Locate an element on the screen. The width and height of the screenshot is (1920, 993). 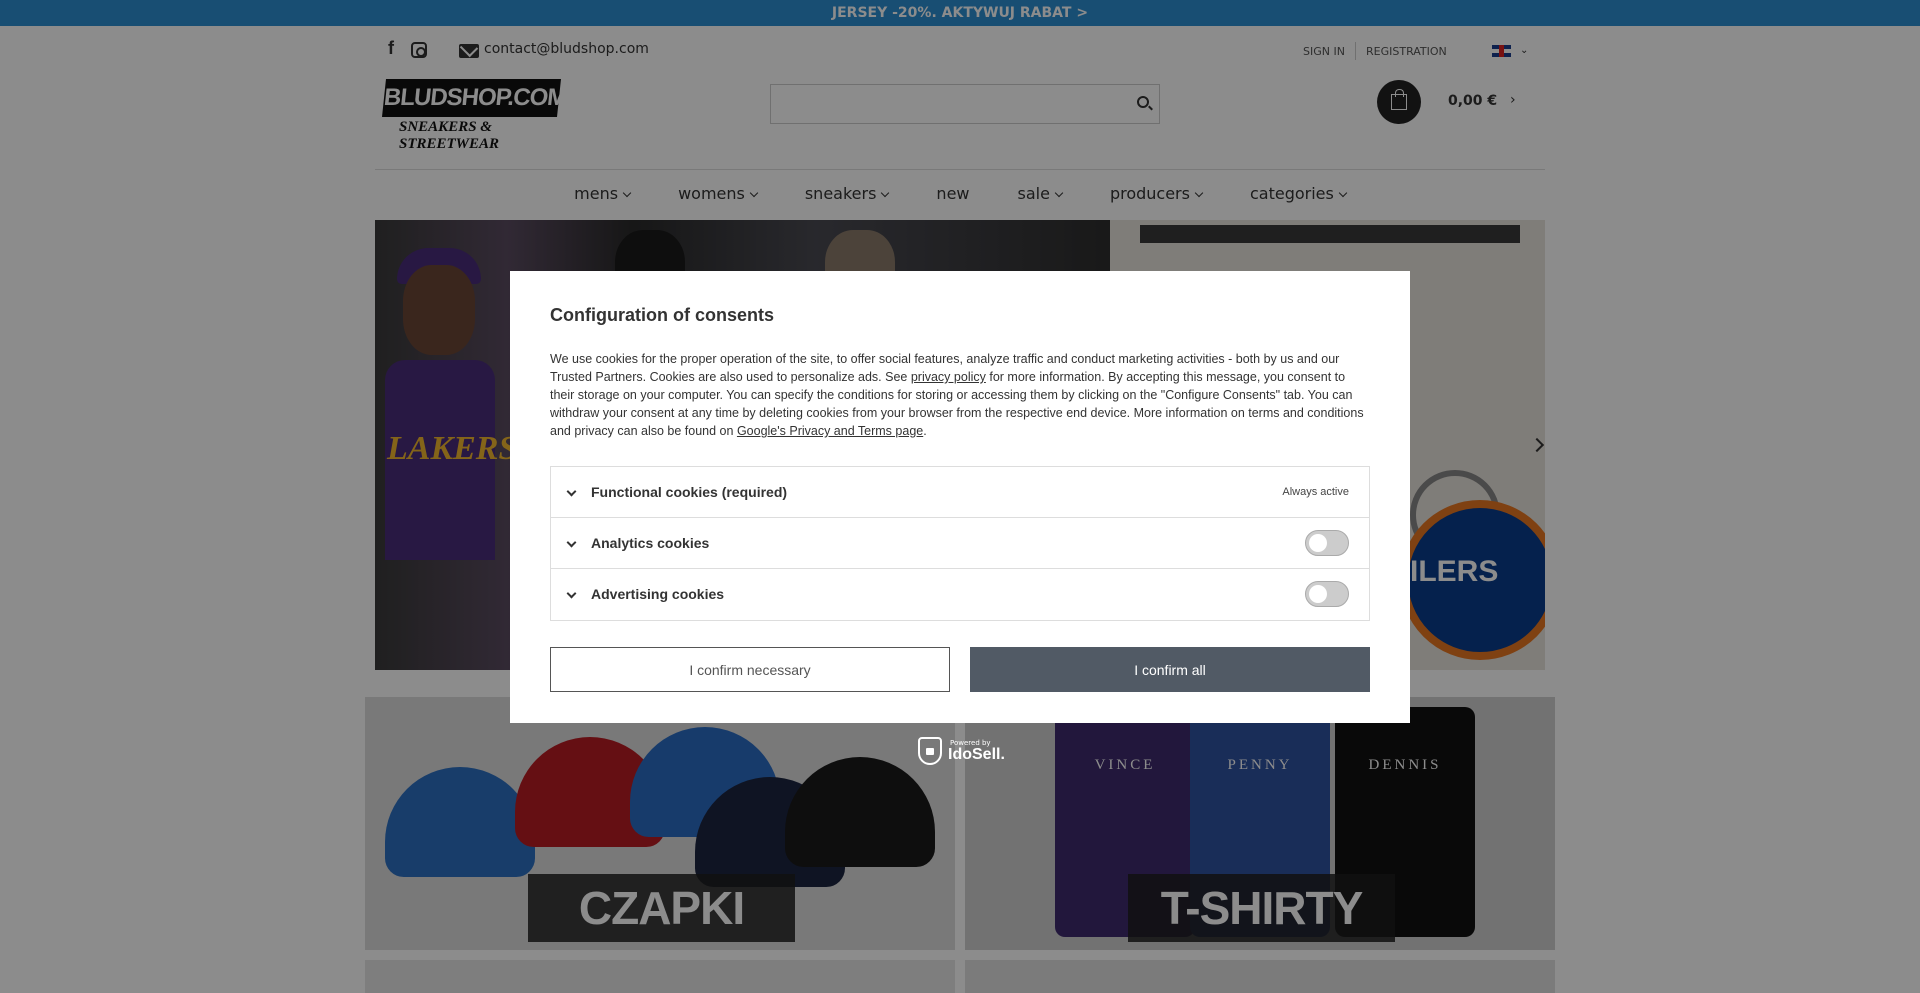
cookie-label: Advertising cookies is located at coordinates (658, 594).